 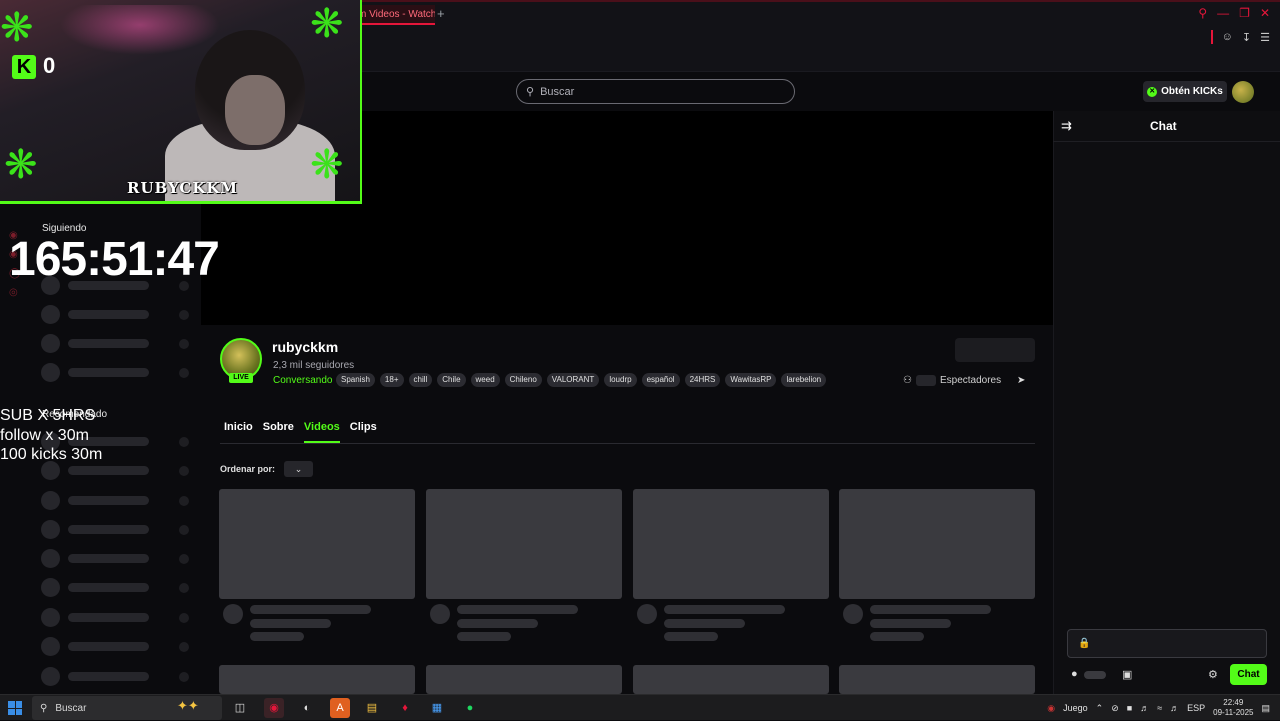 What do you see at coordinates (702, 380) in the screenshot?
I see `tag-chip: 24HRS` at bounding box center [702, 380].